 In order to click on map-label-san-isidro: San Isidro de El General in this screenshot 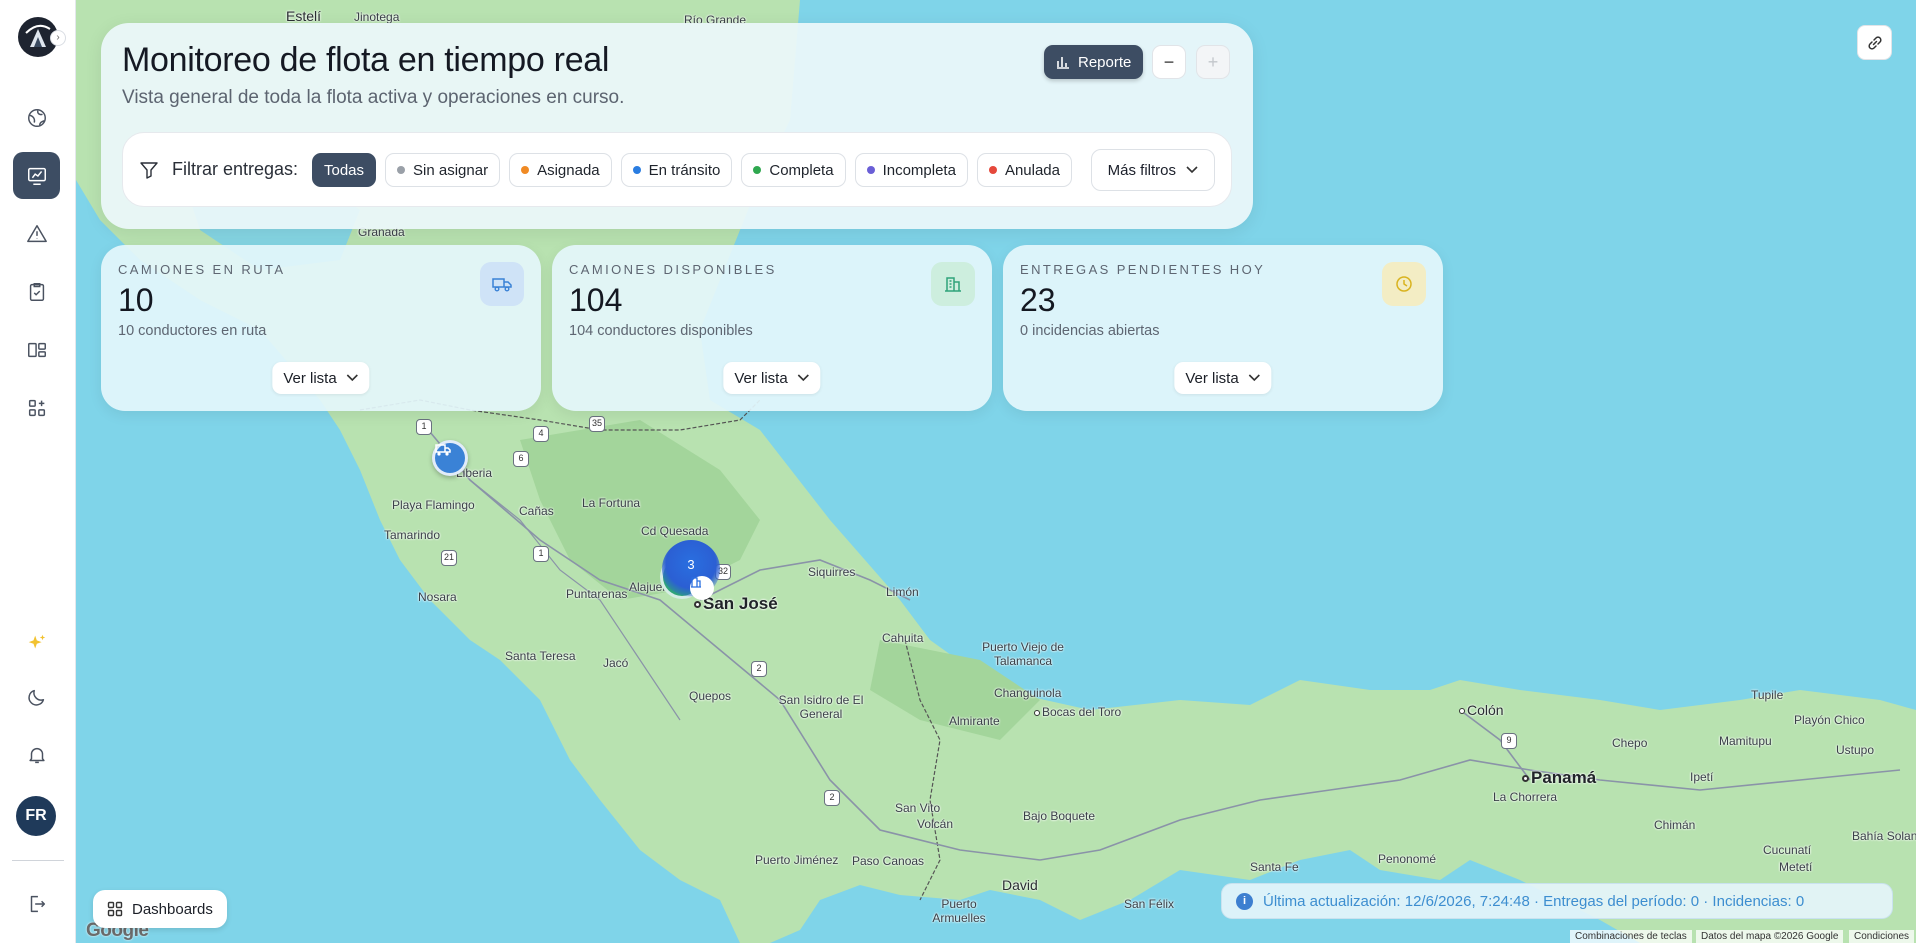, I will do `click(821, 707)`.